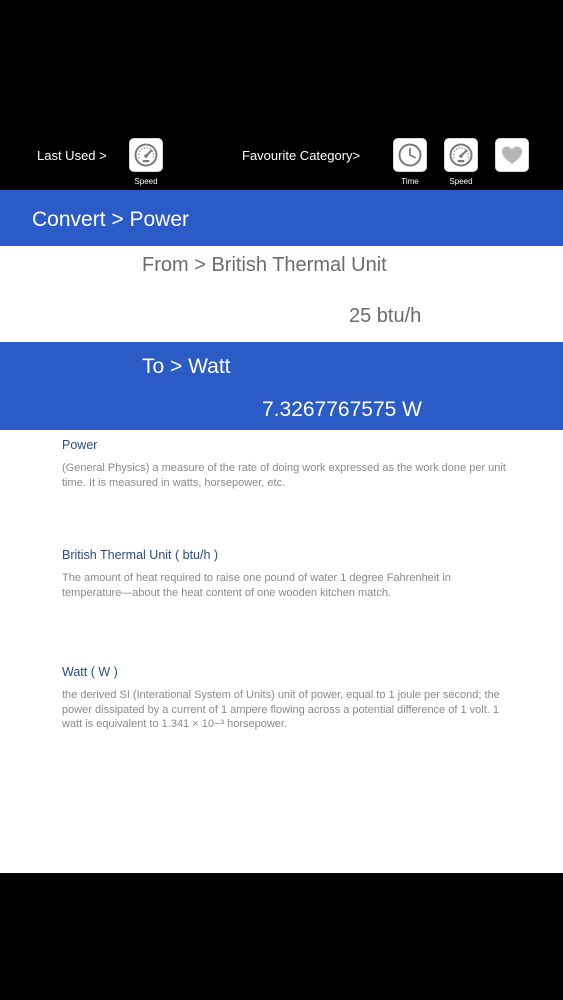 The height and width of the screenshot is (1000, 563). I want to click on to-unit-selector: To > Watt, so click(186, 367).